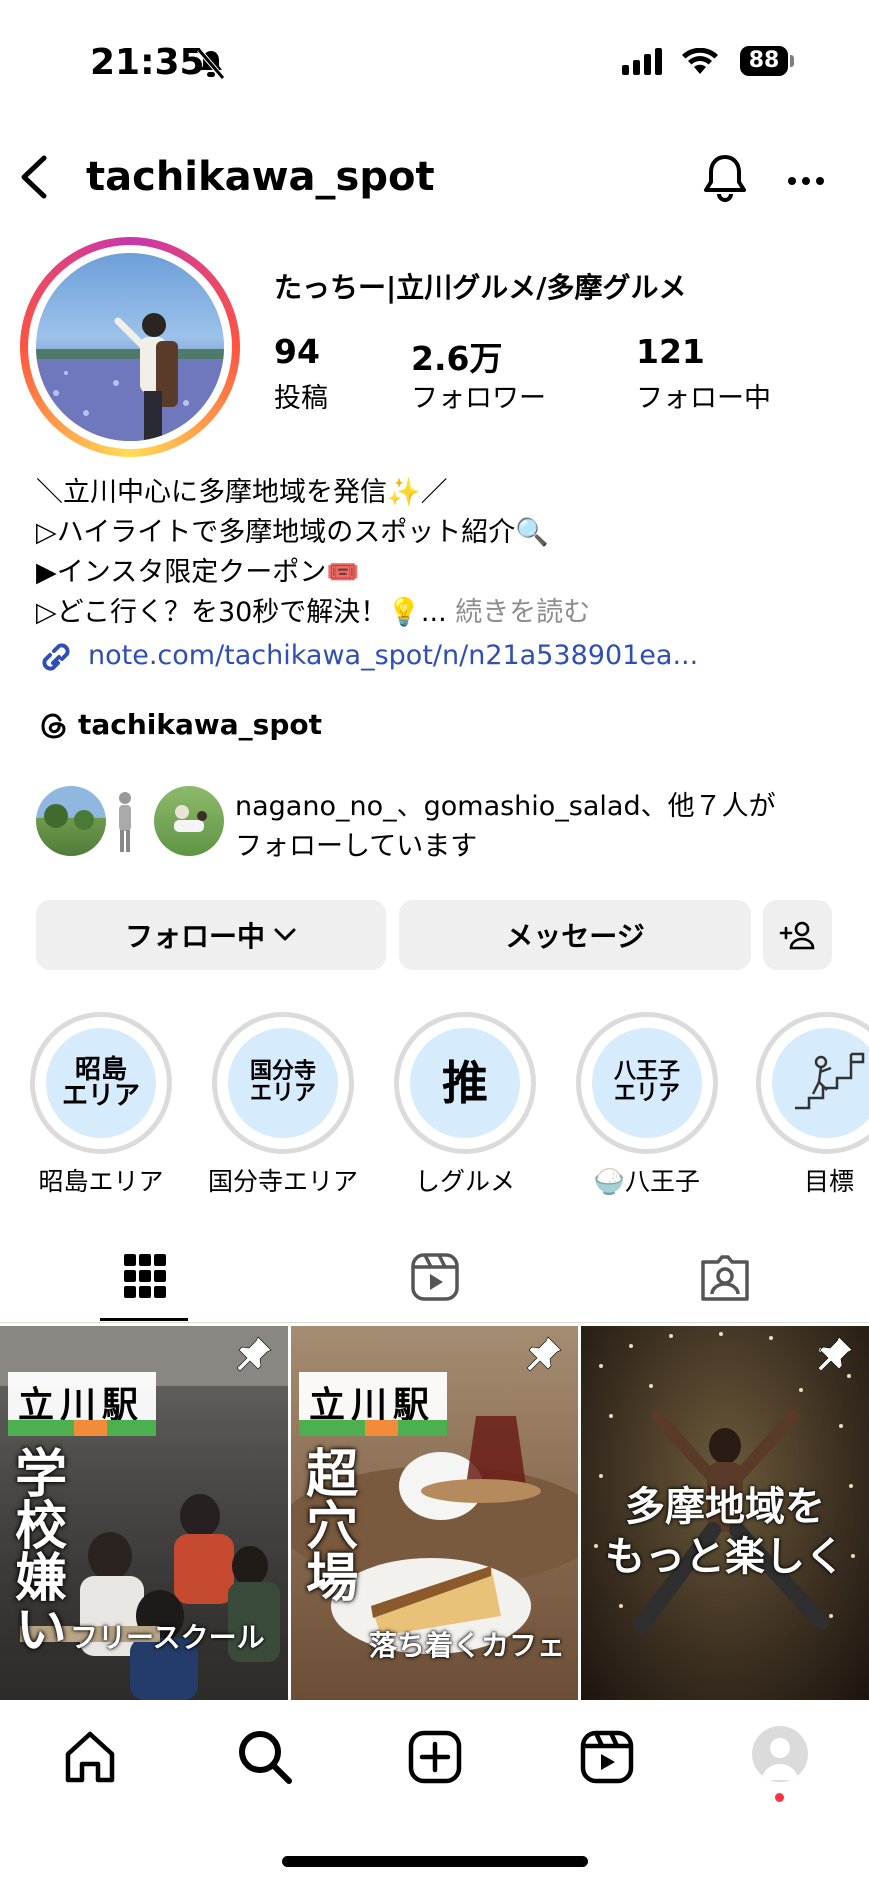  I want to click on message-button: メッセージ, so click(575, 935).